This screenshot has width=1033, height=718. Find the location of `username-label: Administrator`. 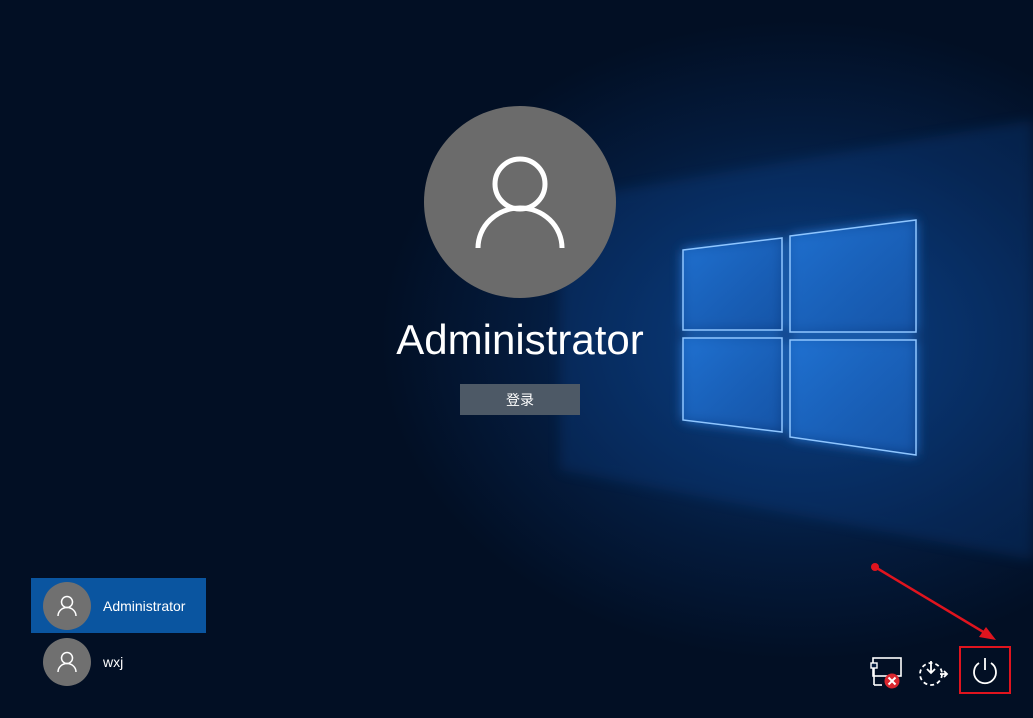

username-label: Administrator is located at coordinates (520, 339).